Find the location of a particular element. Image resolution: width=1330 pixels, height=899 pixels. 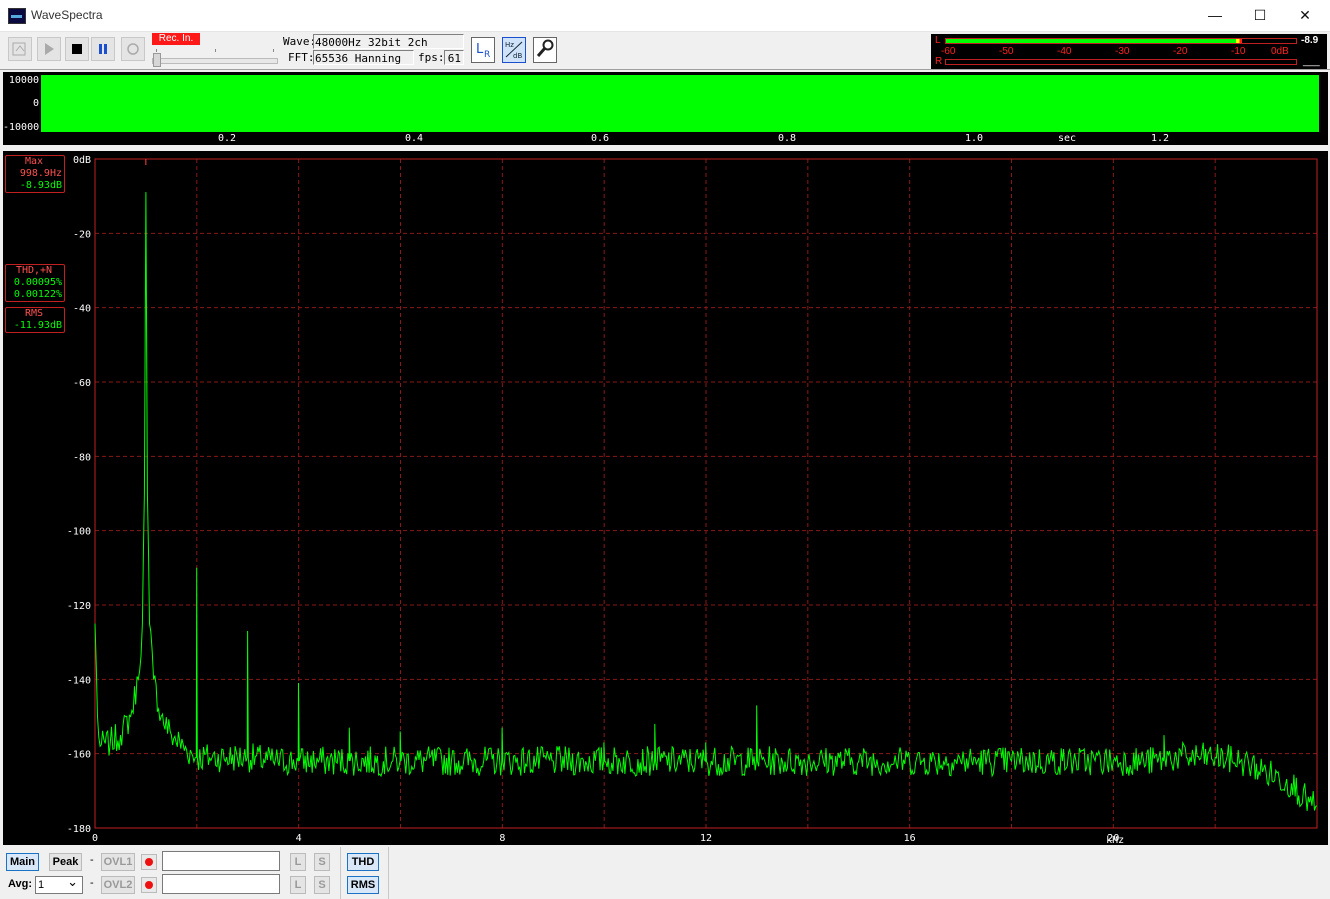

open-file-icon is located at coordinates (19, 49).